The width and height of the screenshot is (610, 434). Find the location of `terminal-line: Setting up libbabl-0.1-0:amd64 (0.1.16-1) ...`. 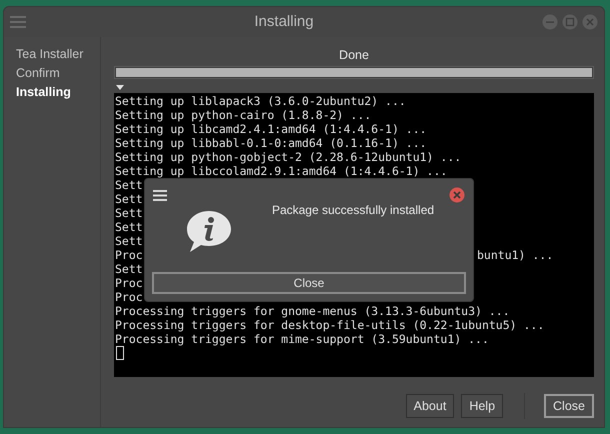

terminal-line: Setting up libbabl-0.1-0:amd64 (0.1.16-1) ... is located at coordinates (271, 143).